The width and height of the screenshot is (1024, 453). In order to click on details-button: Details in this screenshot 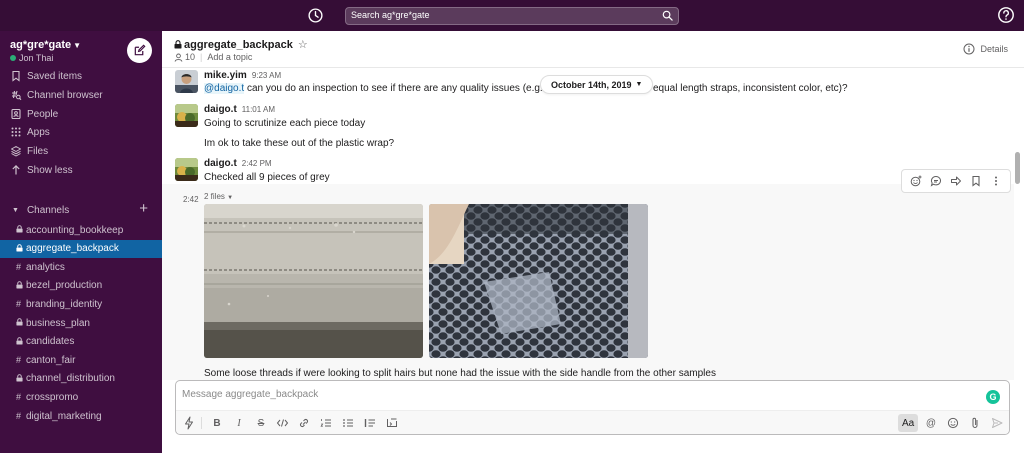, I will do `click(985, 49)`.